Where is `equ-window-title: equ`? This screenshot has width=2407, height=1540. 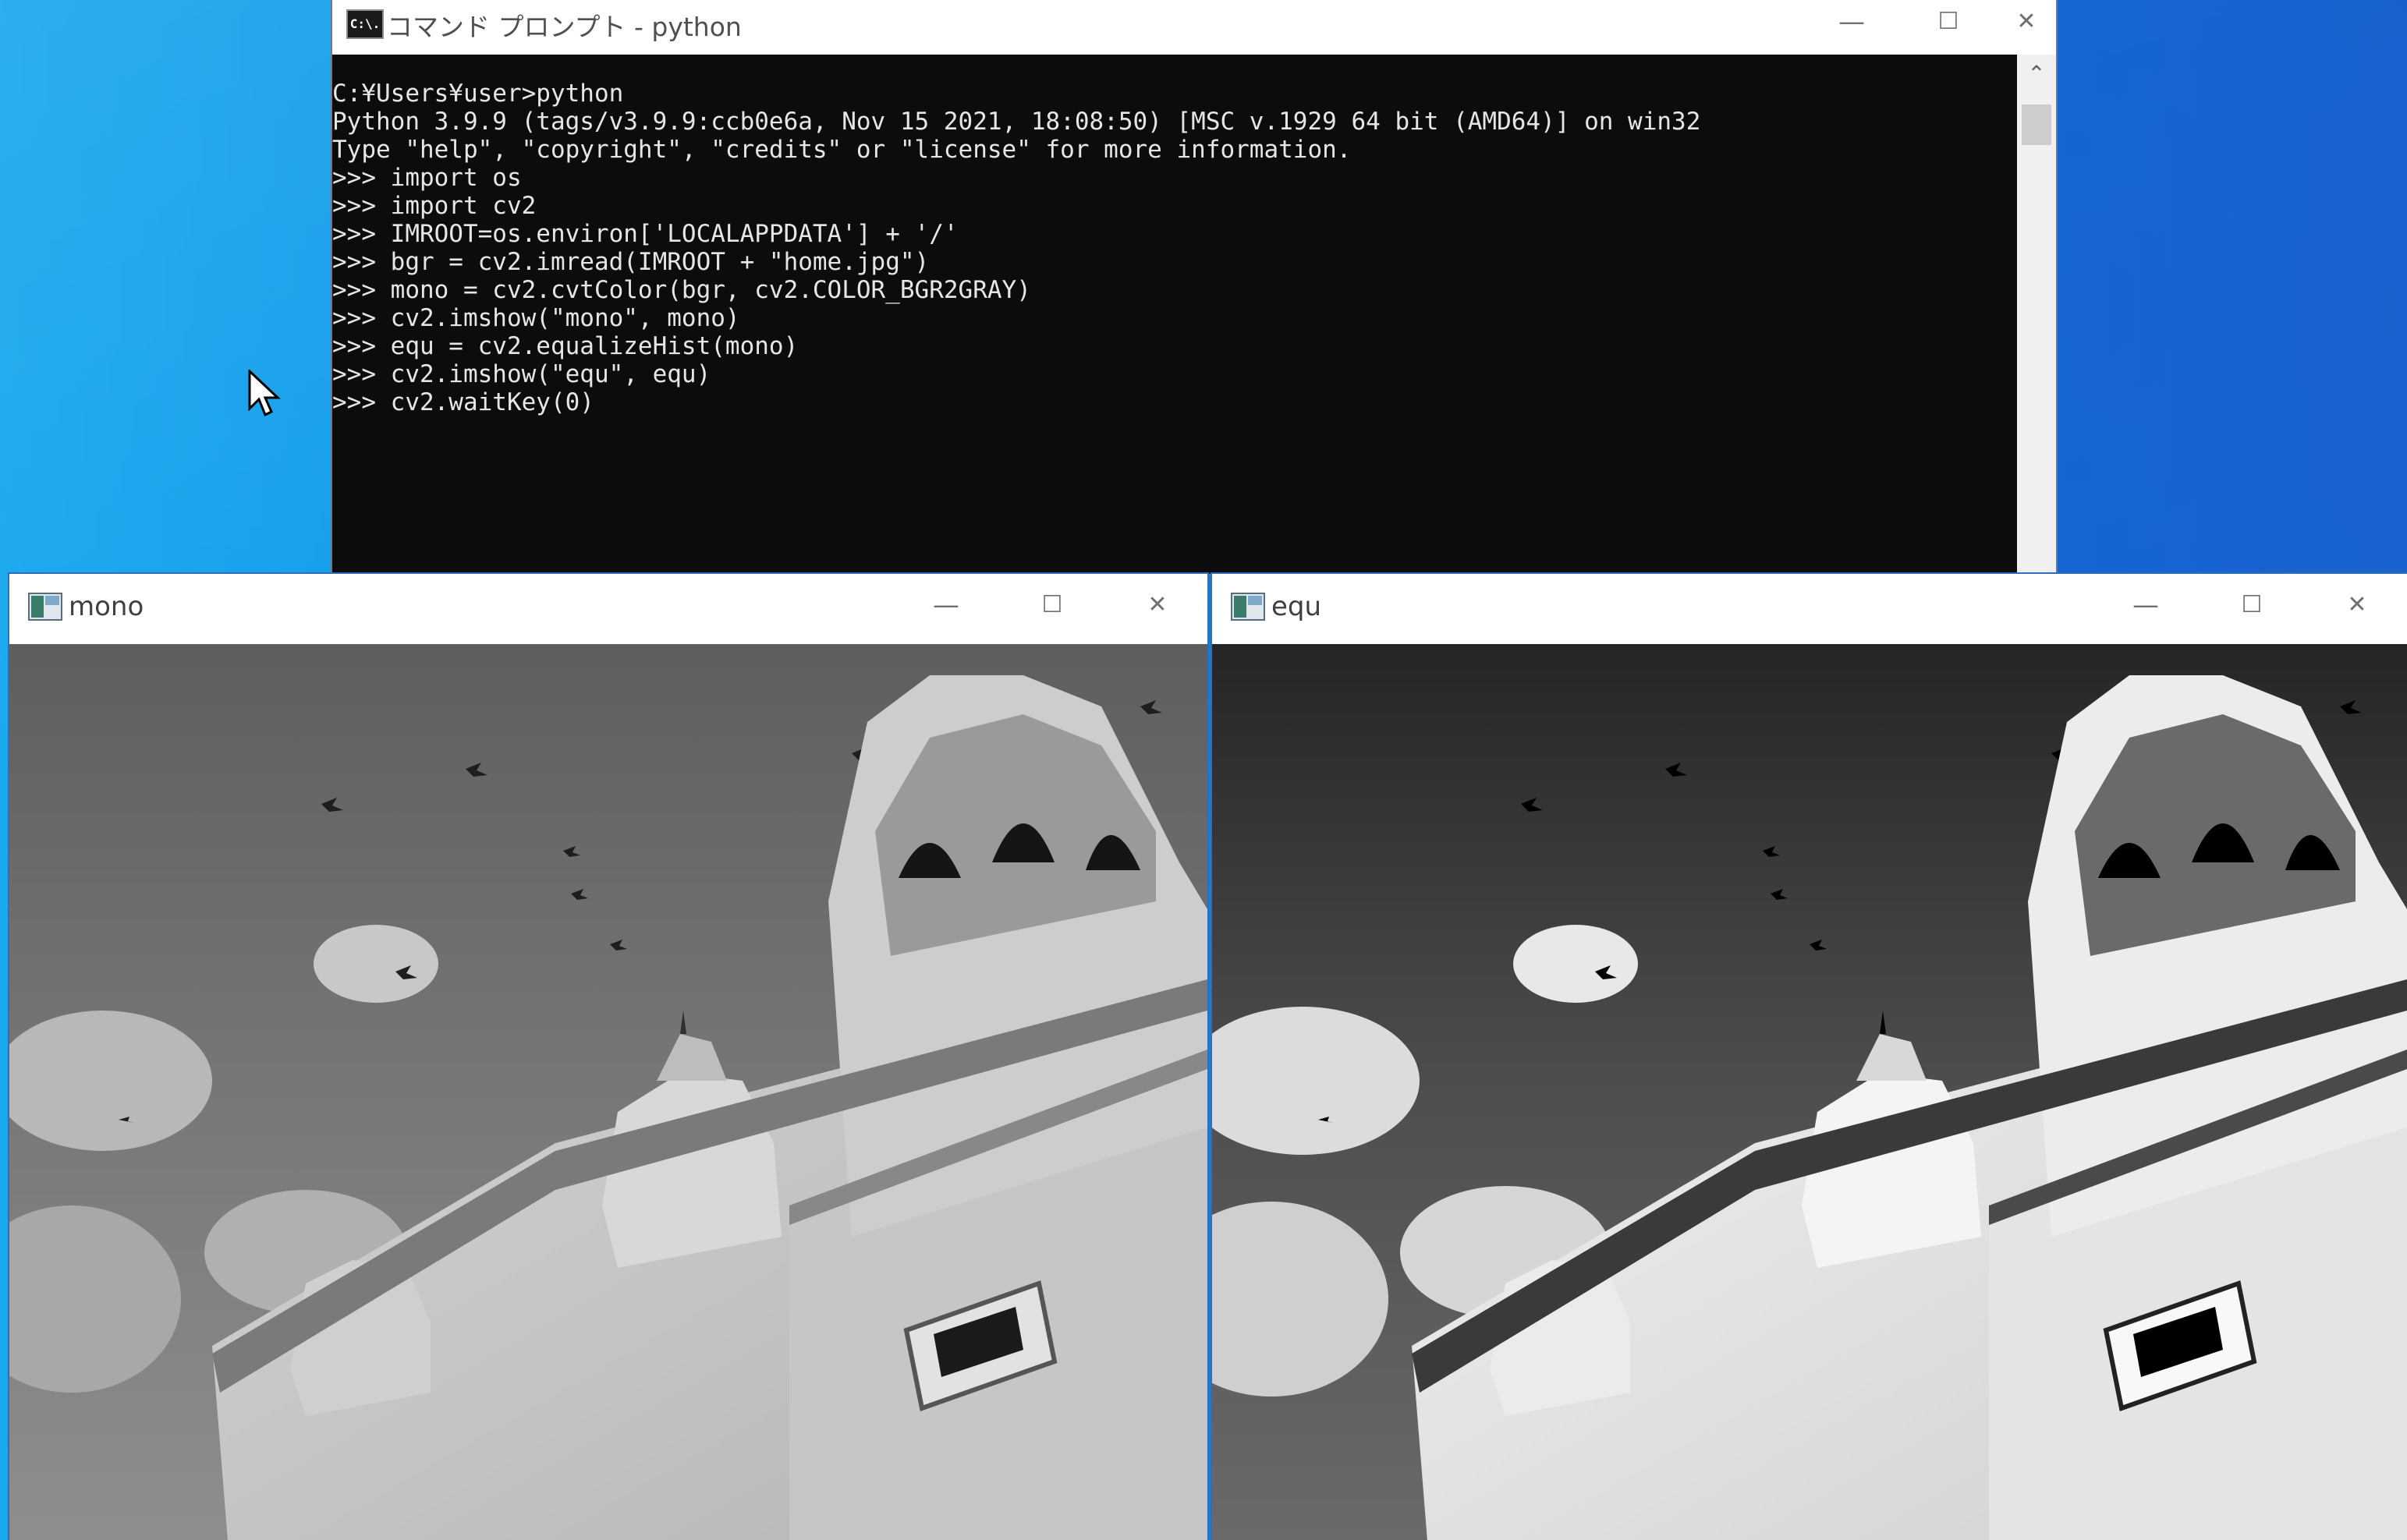 equ-window-title: equ is located at coordinates (1296, 607).